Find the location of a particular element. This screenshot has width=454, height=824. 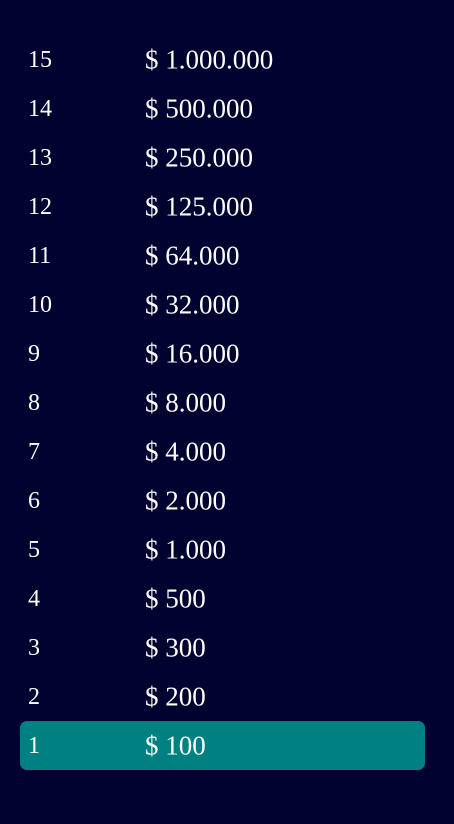

ladder-row-level-1-active: 1 $ 100 is located at coordinates (222, 745).